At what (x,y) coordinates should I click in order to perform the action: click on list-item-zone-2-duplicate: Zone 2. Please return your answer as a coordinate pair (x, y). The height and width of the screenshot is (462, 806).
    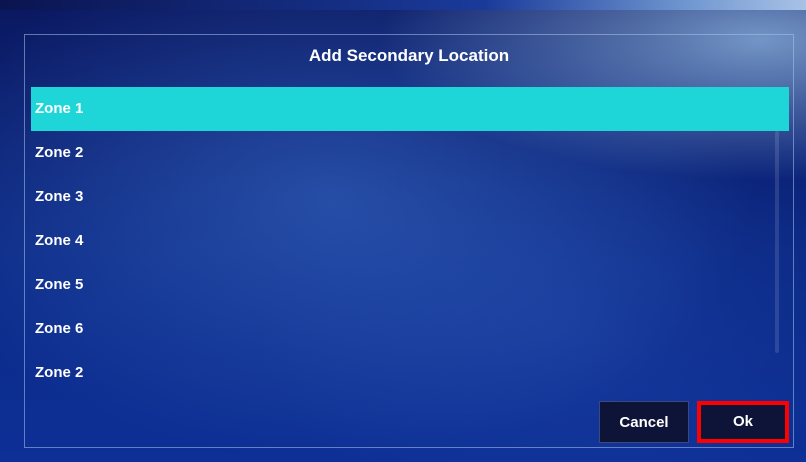
    Looking at the image, I should click on (410, 369).